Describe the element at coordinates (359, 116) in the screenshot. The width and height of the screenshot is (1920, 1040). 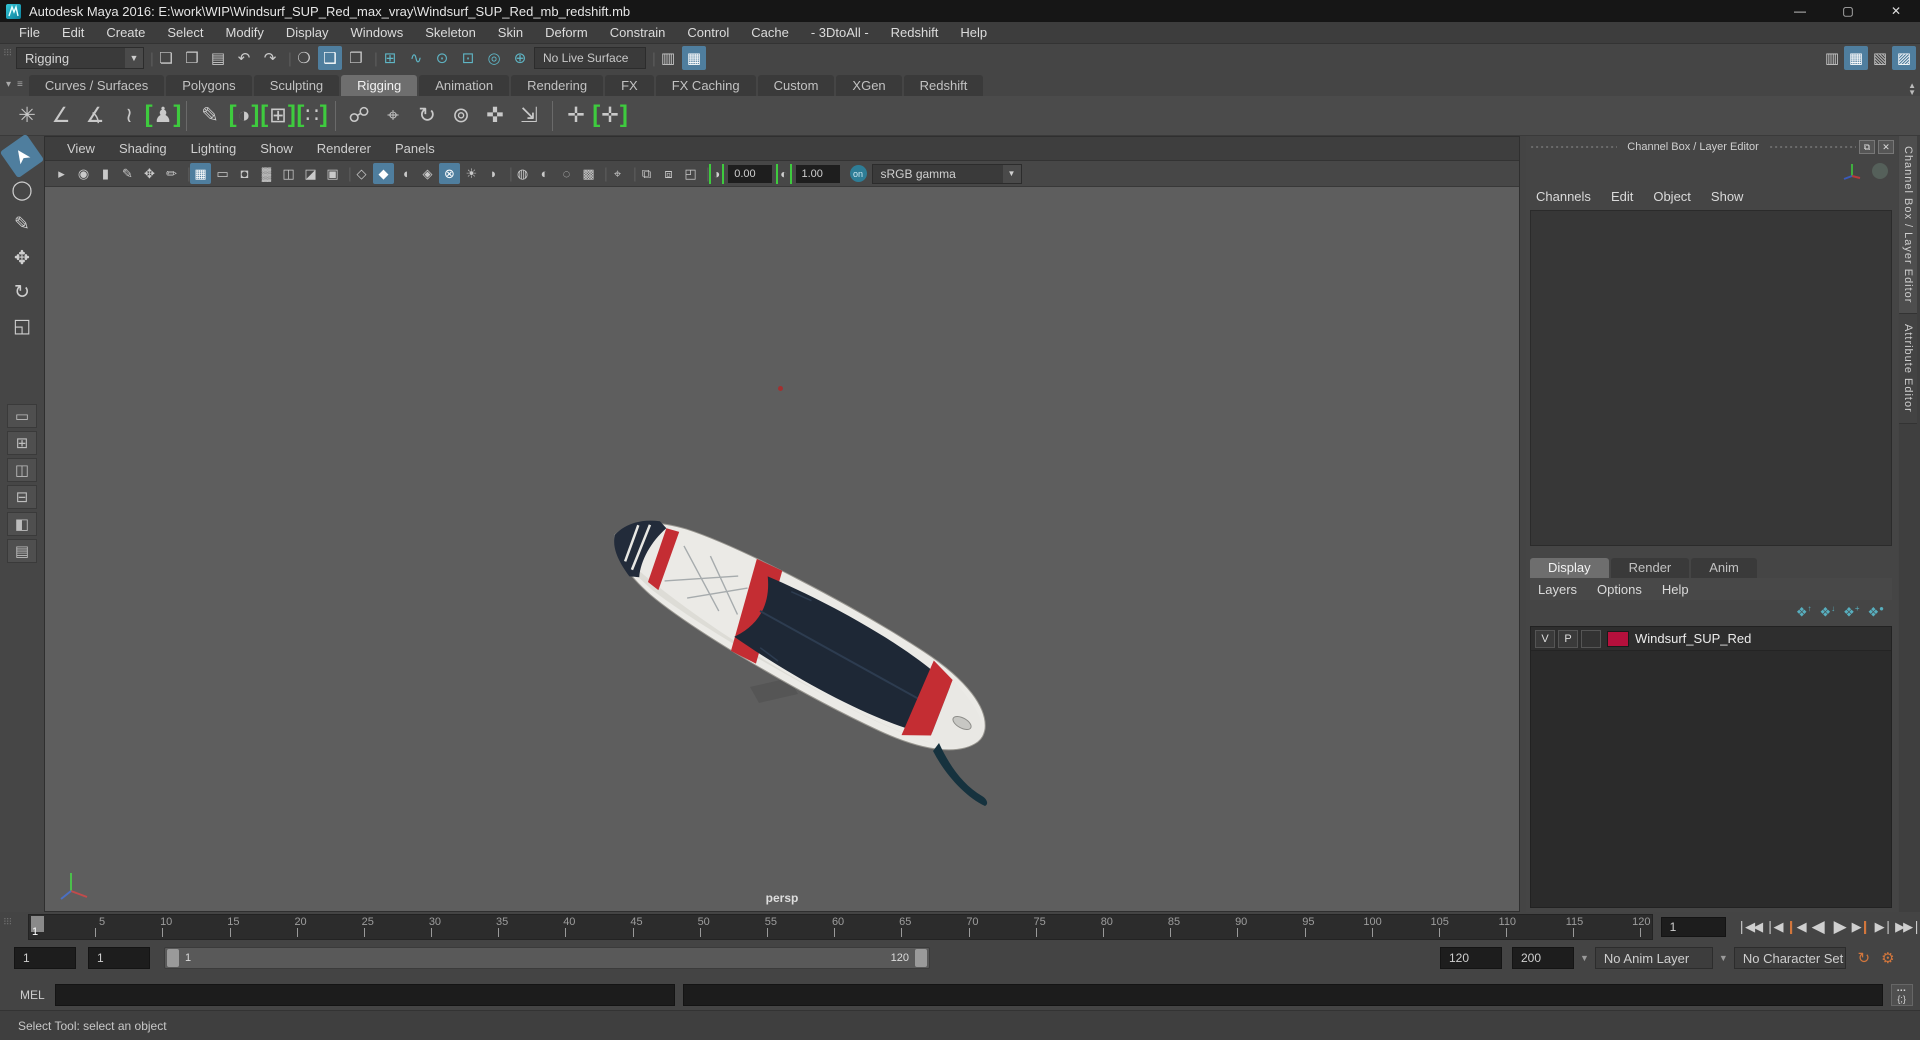
I see `parent-constraint-icon: ☍` at that location.